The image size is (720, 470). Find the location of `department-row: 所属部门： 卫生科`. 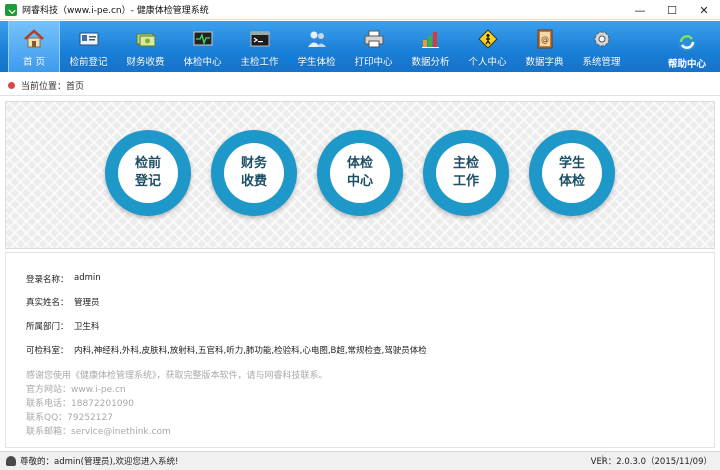

department-row: 所属部门： 卫生科 is located at coordinates (63, 326).